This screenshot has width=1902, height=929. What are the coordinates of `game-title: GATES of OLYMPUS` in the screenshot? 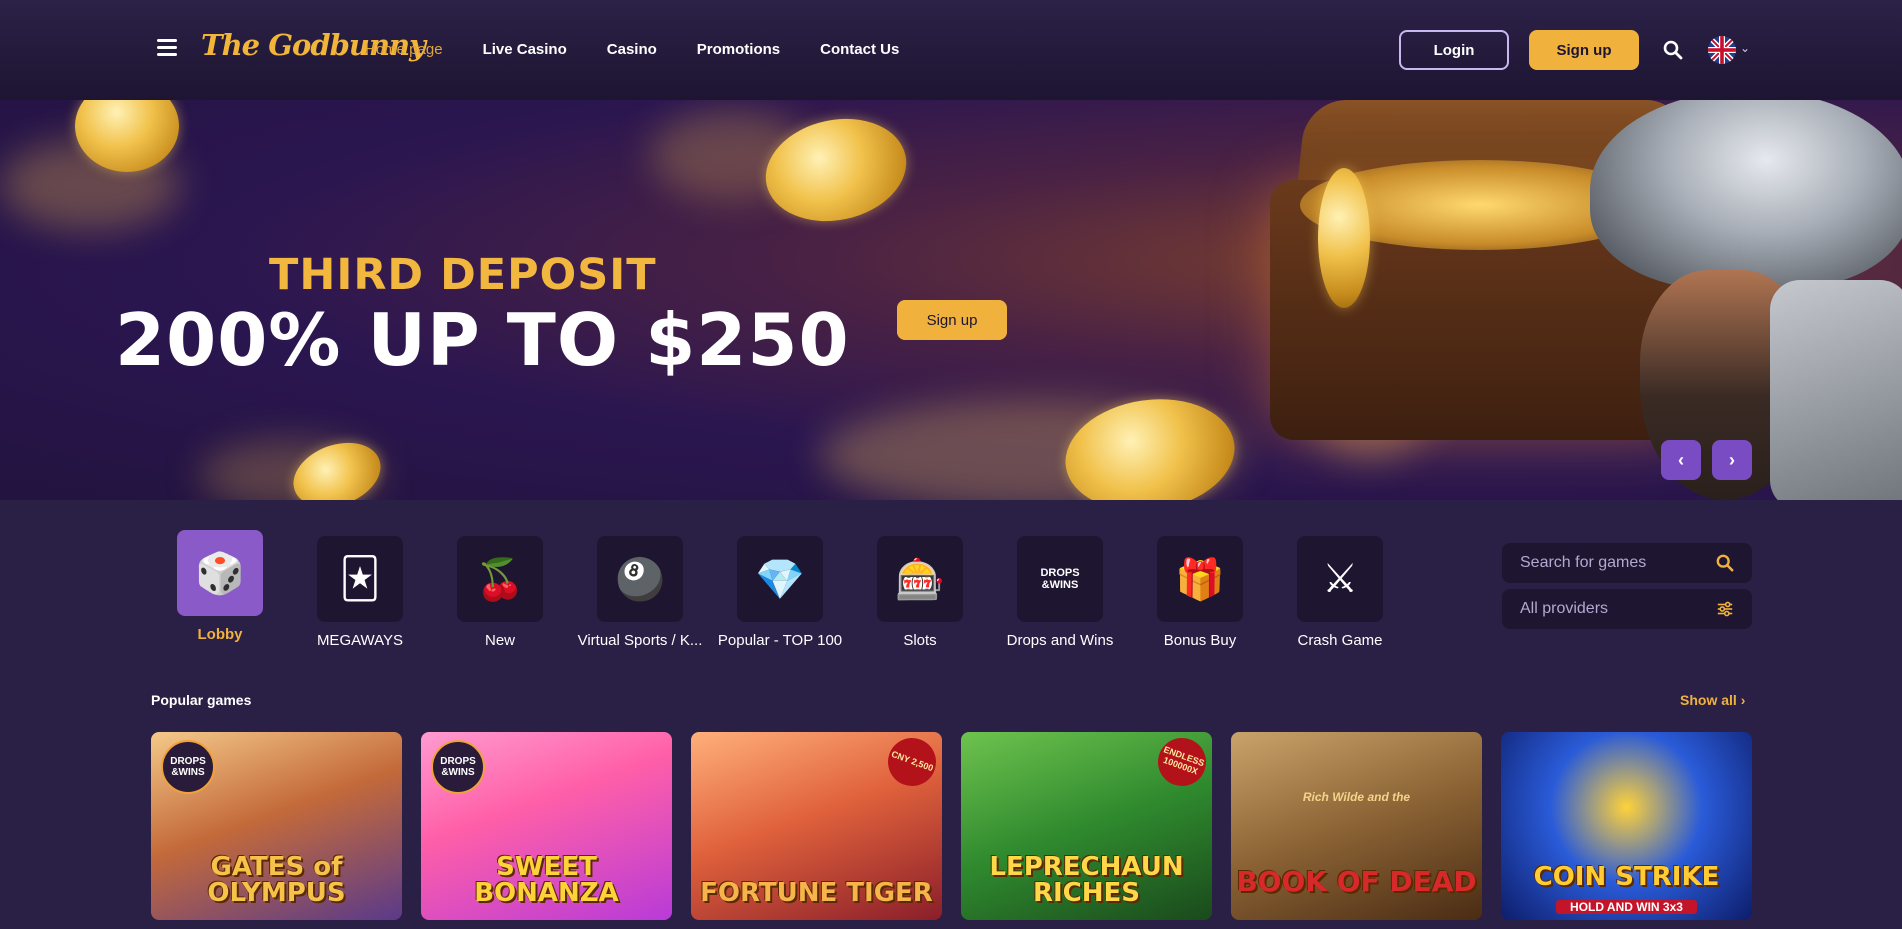 It's located at (276, 880).